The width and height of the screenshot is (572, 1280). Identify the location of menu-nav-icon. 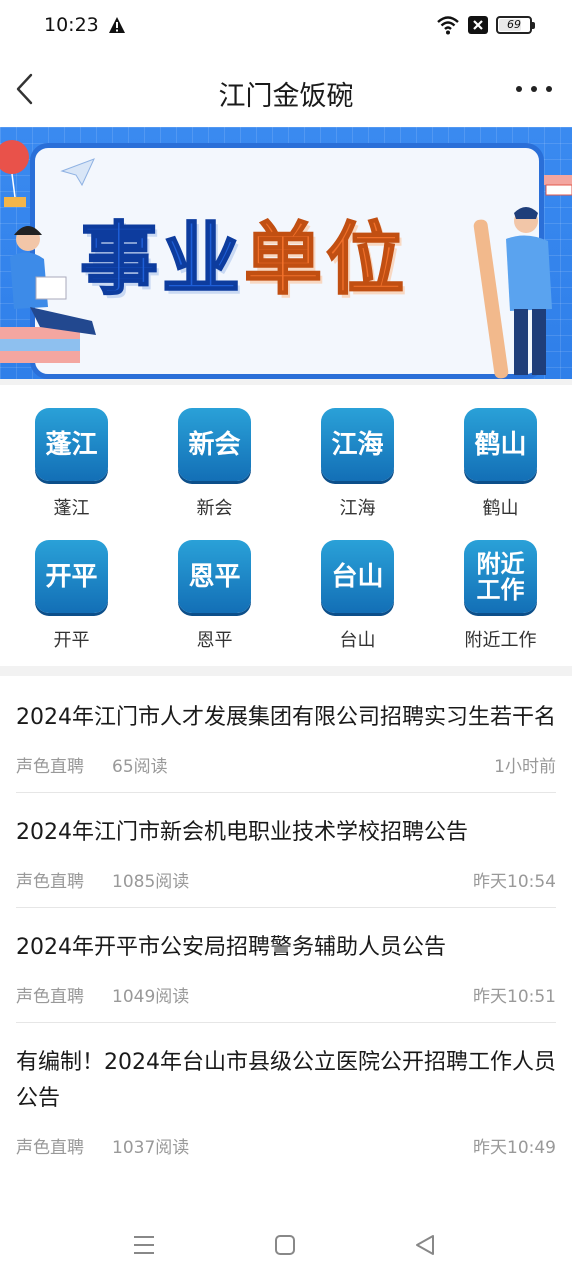
(144, 1245).